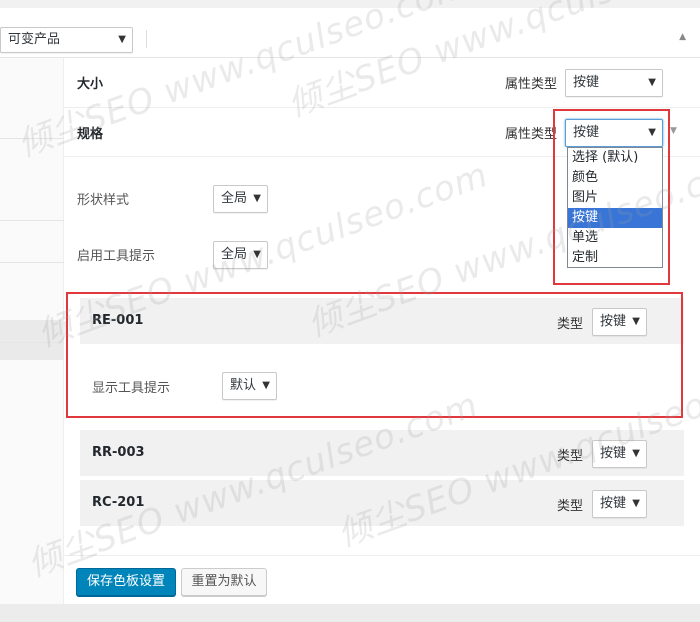 The height and width of the screenshot is (622, 700). Describe the element at coordinates (614, 83) in the screenshot. I see `attribute-type-select: 按键 ▼` at that location.